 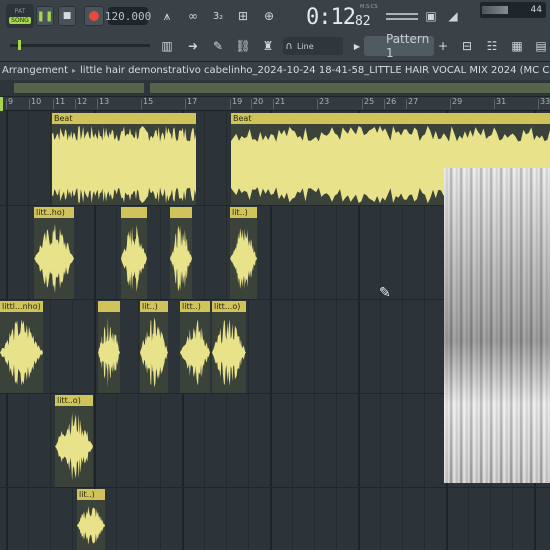 I want to click on breadcrumb-root: Arrangement, so click(x=35, y=70).